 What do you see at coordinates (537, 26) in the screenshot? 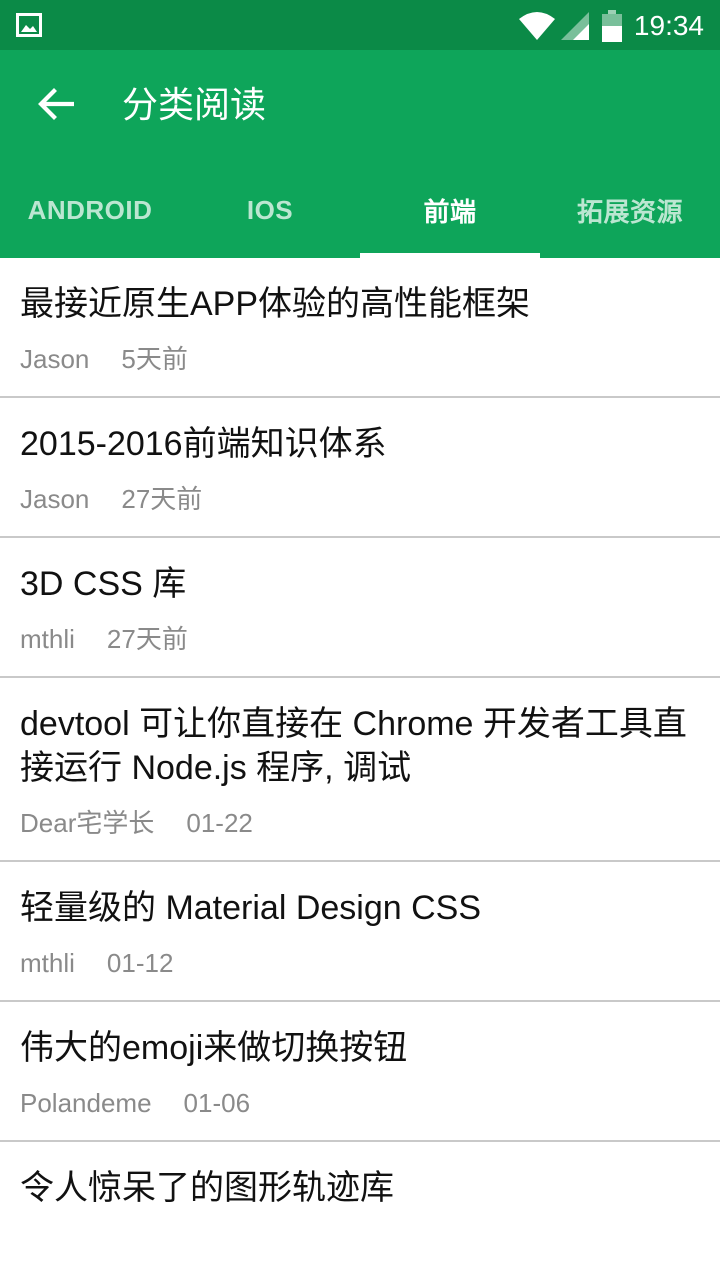
I see `wifi-icon` at bounding box center [537, 26].